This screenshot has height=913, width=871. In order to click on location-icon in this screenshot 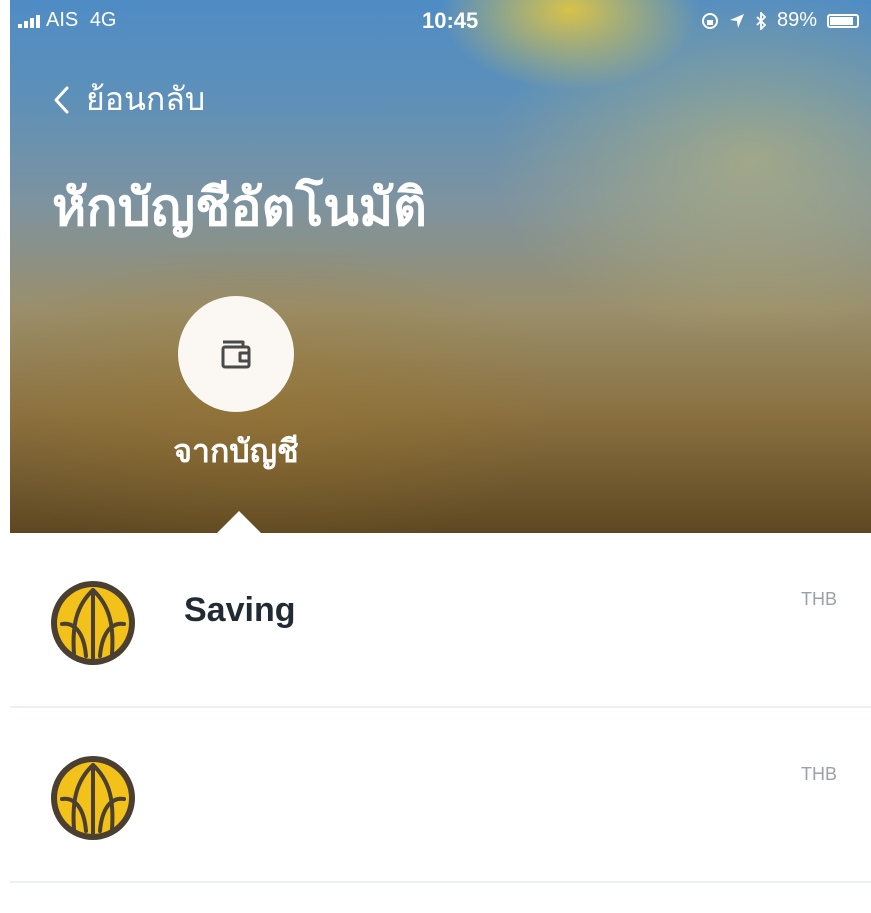, I will do `click(736, 20)`.